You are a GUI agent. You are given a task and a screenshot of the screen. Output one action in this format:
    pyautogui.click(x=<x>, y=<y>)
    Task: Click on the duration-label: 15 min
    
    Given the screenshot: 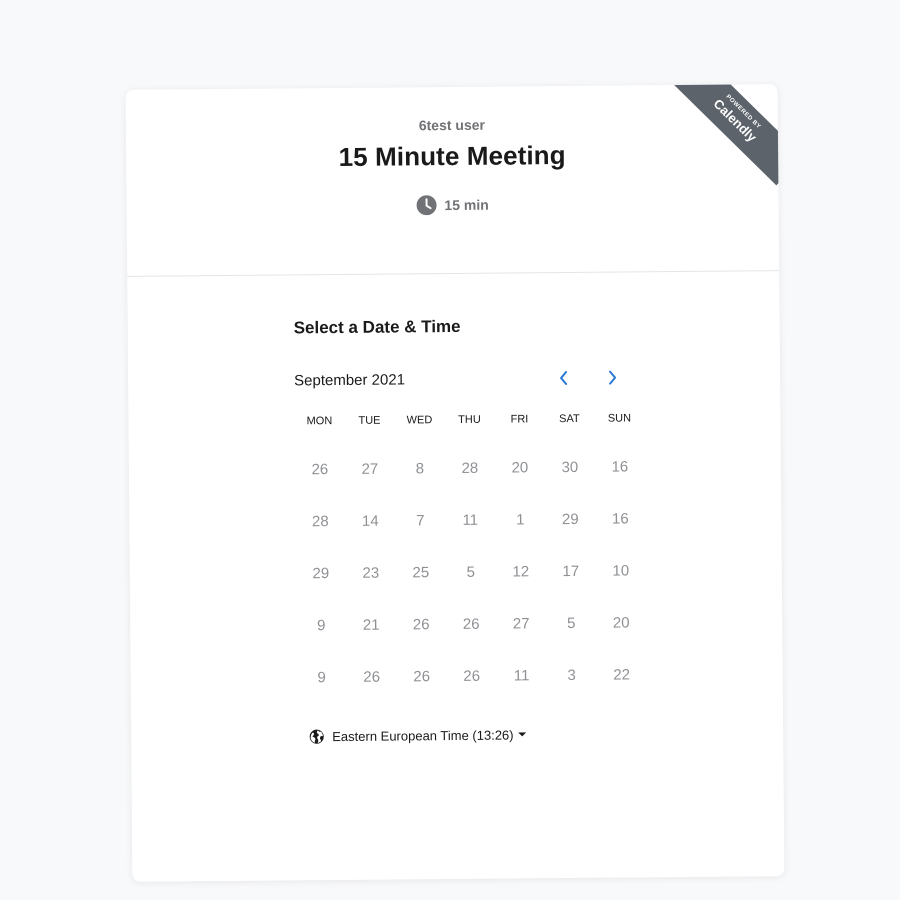 What is the action you would take?
    pyautogui.click(x=466, y=205)
    